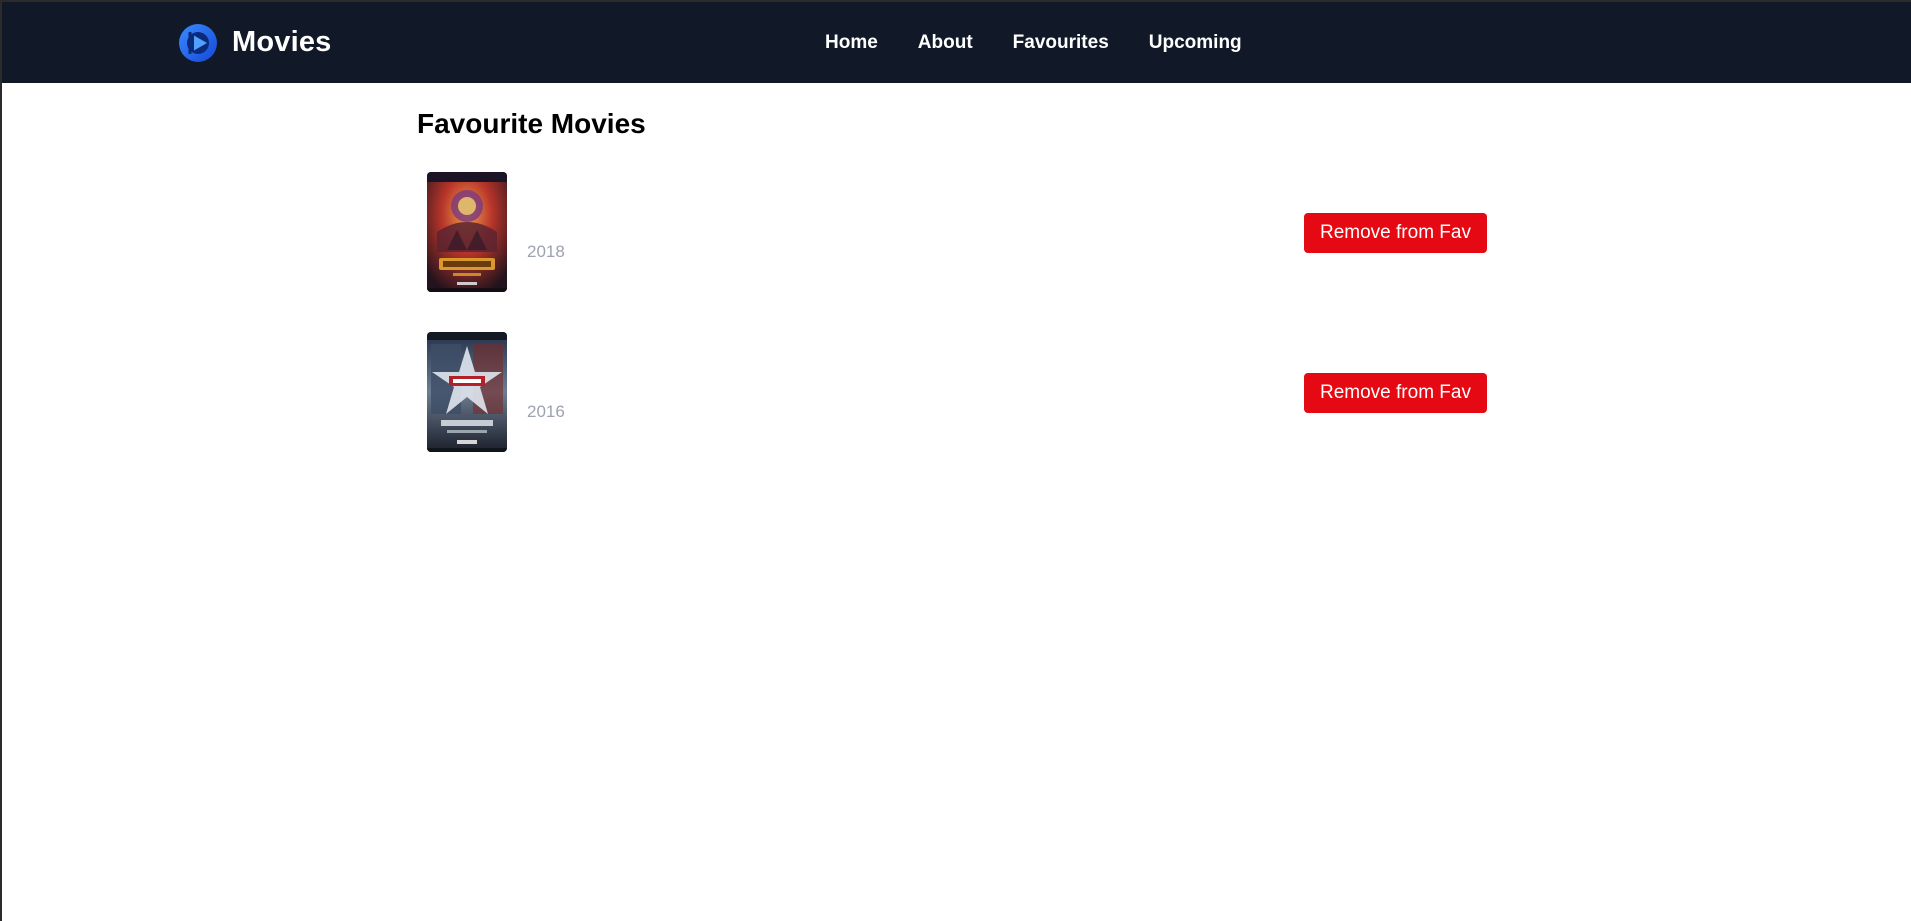 The width and height of the screenshot is (1911, 921). I want to click on nav-link-home: Home, so click(851, 43).